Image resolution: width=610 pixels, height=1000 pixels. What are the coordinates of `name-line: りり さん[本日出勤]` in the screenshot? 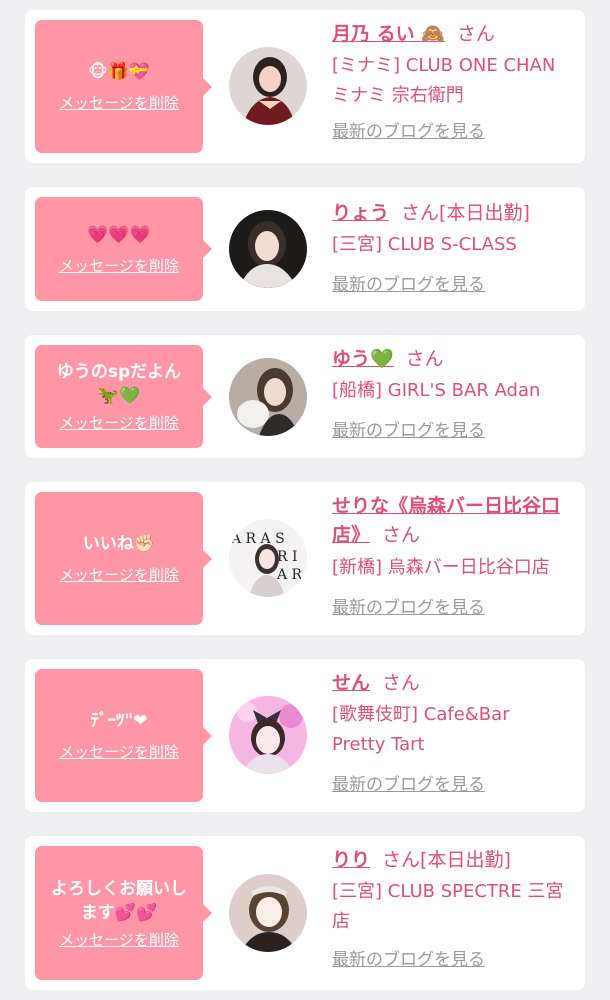 It's located at (454, 860).